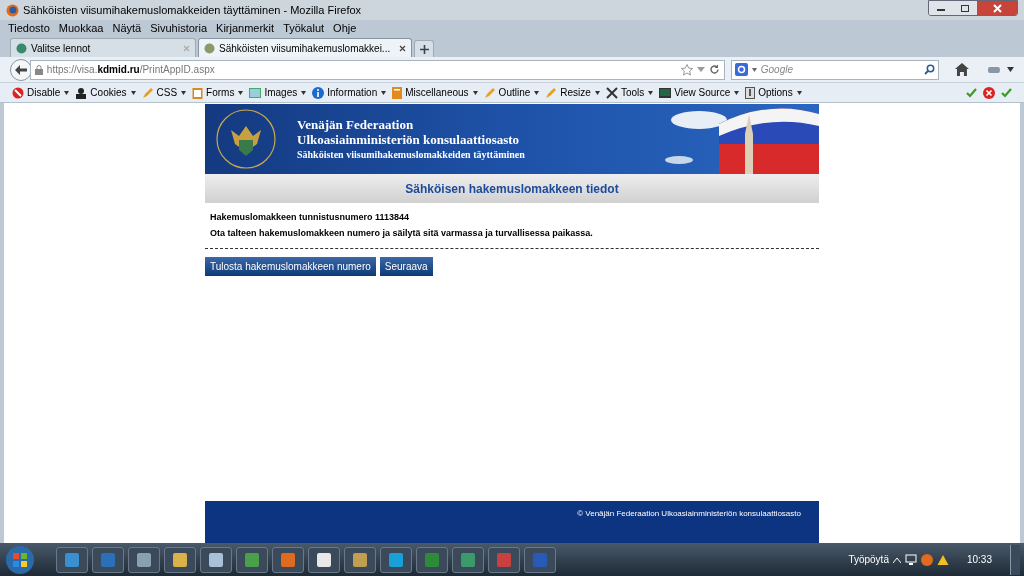 The width and height of the screenshot is (1024, 576). Describe the element at coordinates (246, 139) in the screenshot. I see `emblem-drawing` at that location.